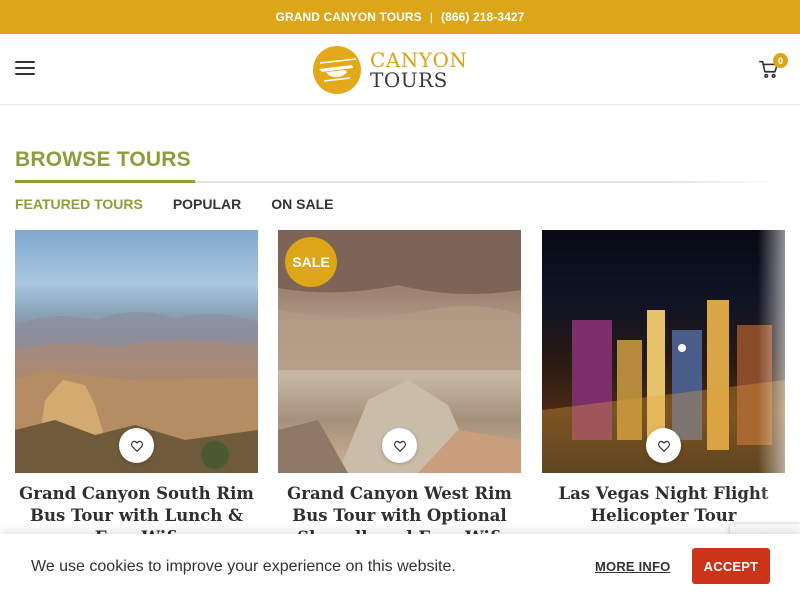 Image resolution: width=800 pixels, height=600 pixels. What do you see at coordinates (311, 262) in the screenshot?
I see `sale-badge: SALE` at bounding box center [311, 262].